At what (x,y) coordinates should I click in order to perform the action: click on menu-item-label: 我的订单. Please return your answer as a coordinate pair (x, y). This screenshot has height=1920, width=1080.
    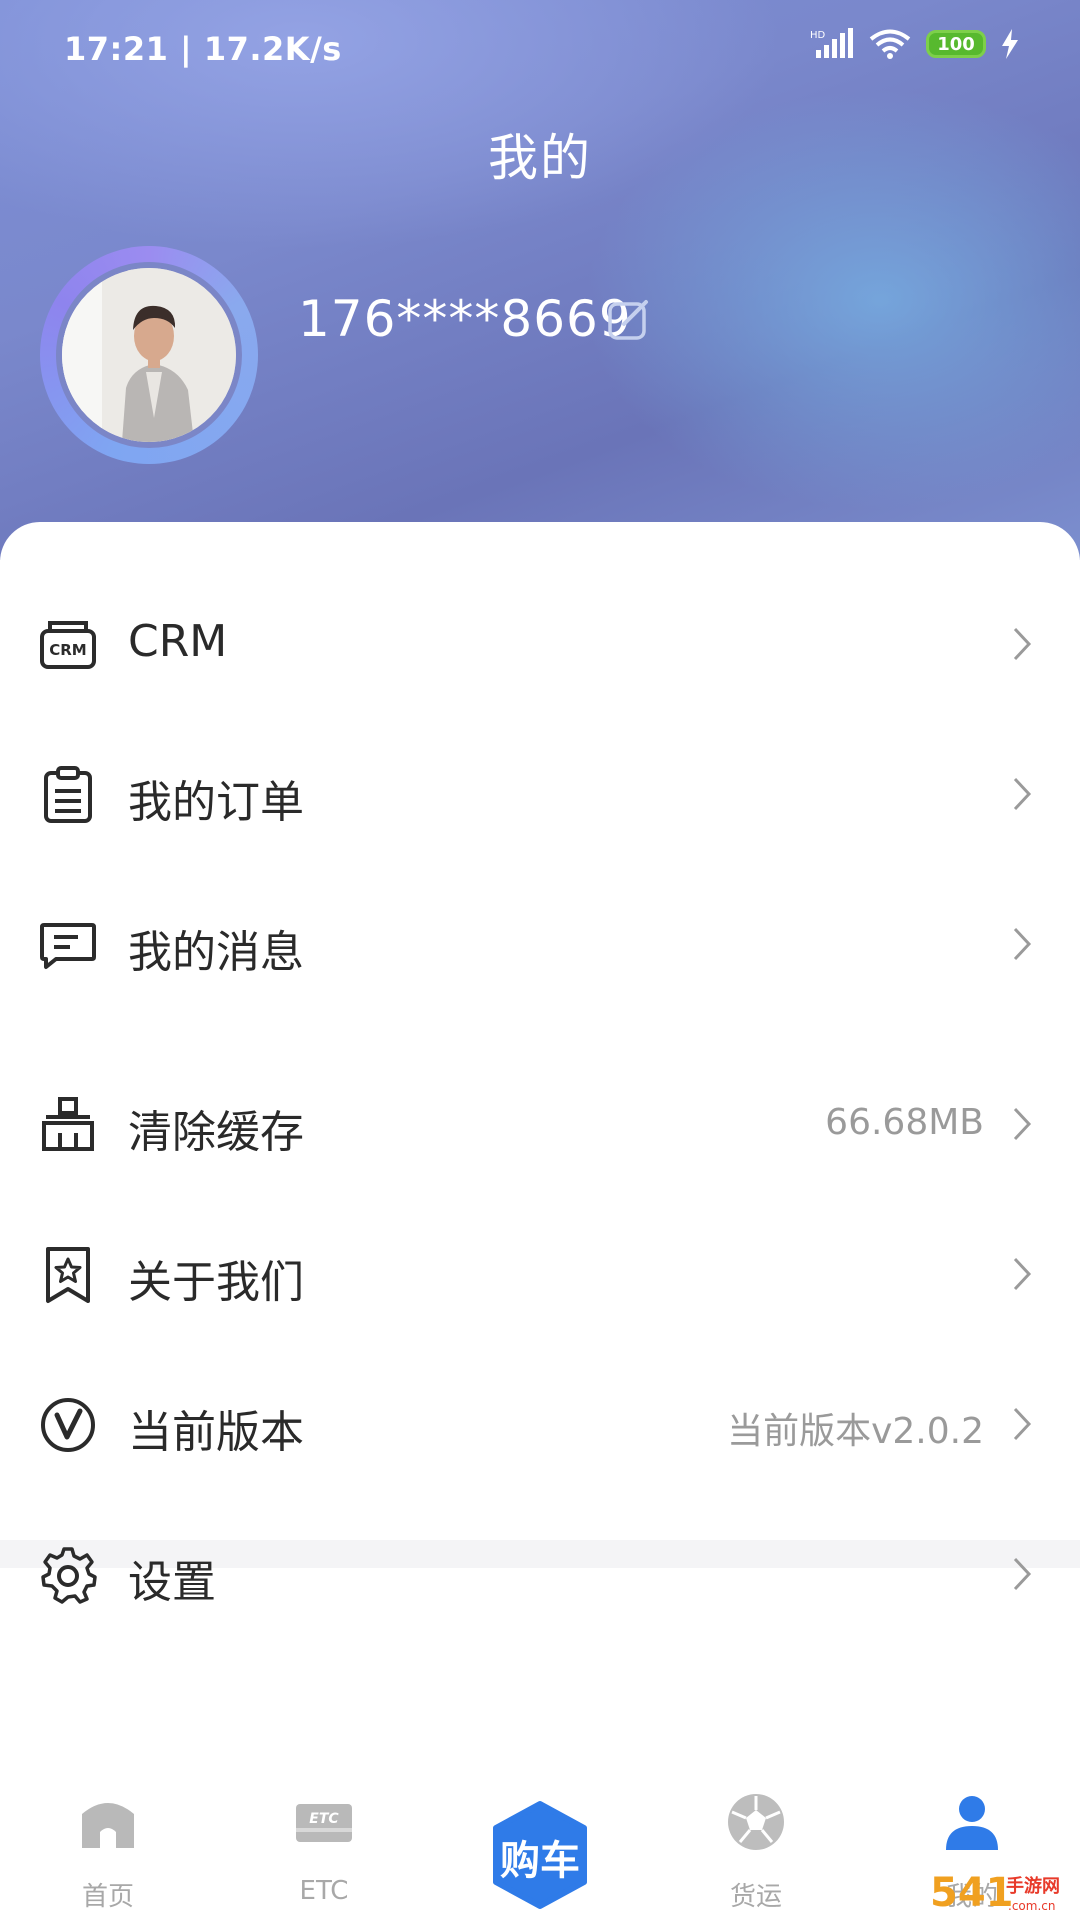
    Looking at the image, I should click on (216, 802).